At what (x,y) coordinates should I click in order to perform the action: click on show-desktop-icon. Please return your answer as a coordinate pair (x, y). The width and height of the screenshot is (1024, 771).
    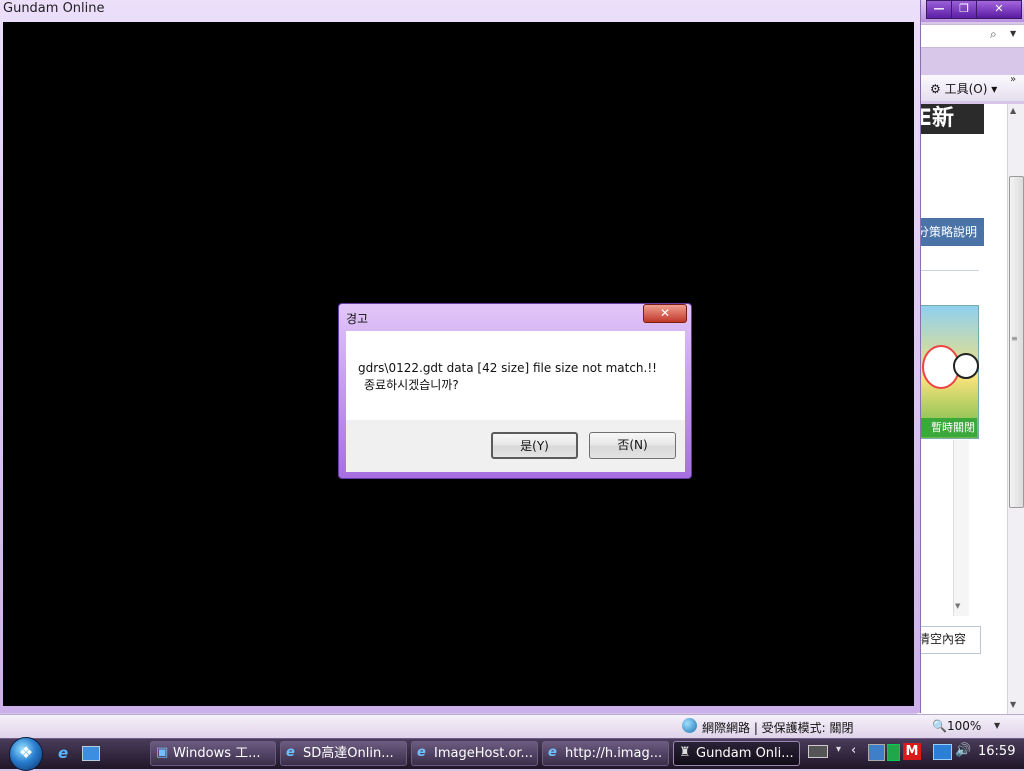
    Looking at the image, I should click on (91, 753).